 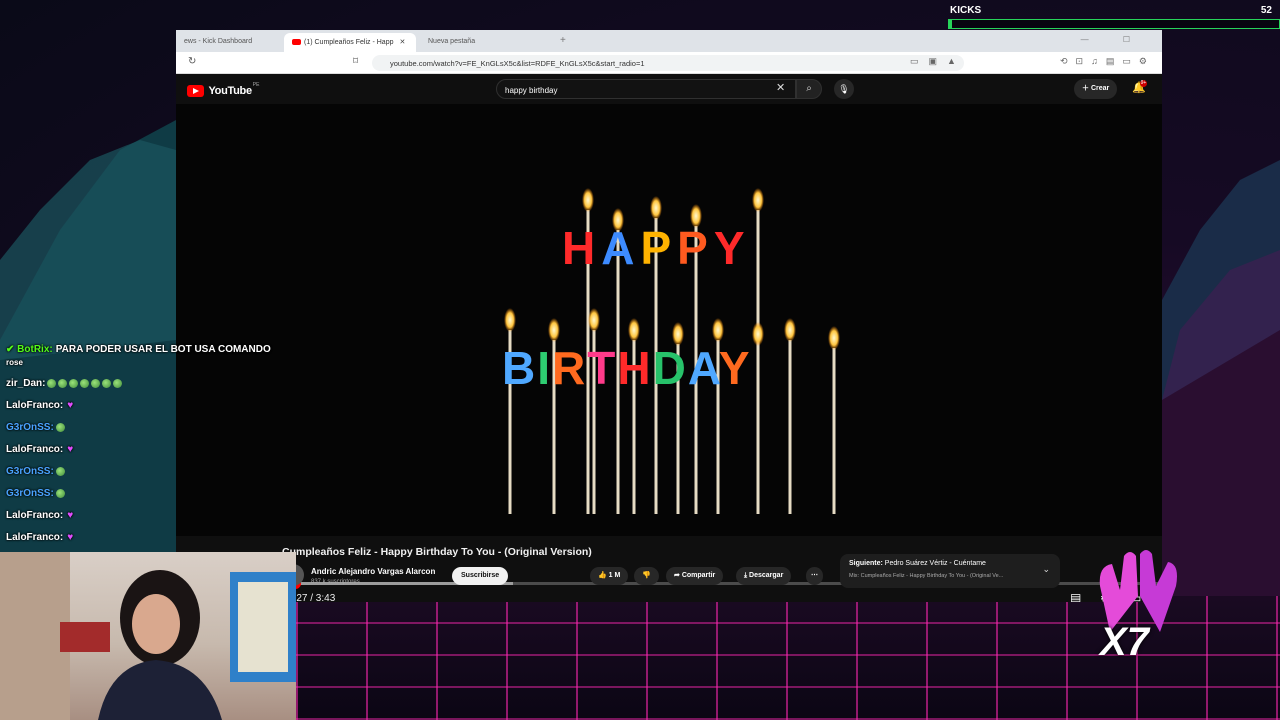 I want to click on toolbar-icons: ⟲⊡♫▤▭⚙, so click(x=1107, y=61).